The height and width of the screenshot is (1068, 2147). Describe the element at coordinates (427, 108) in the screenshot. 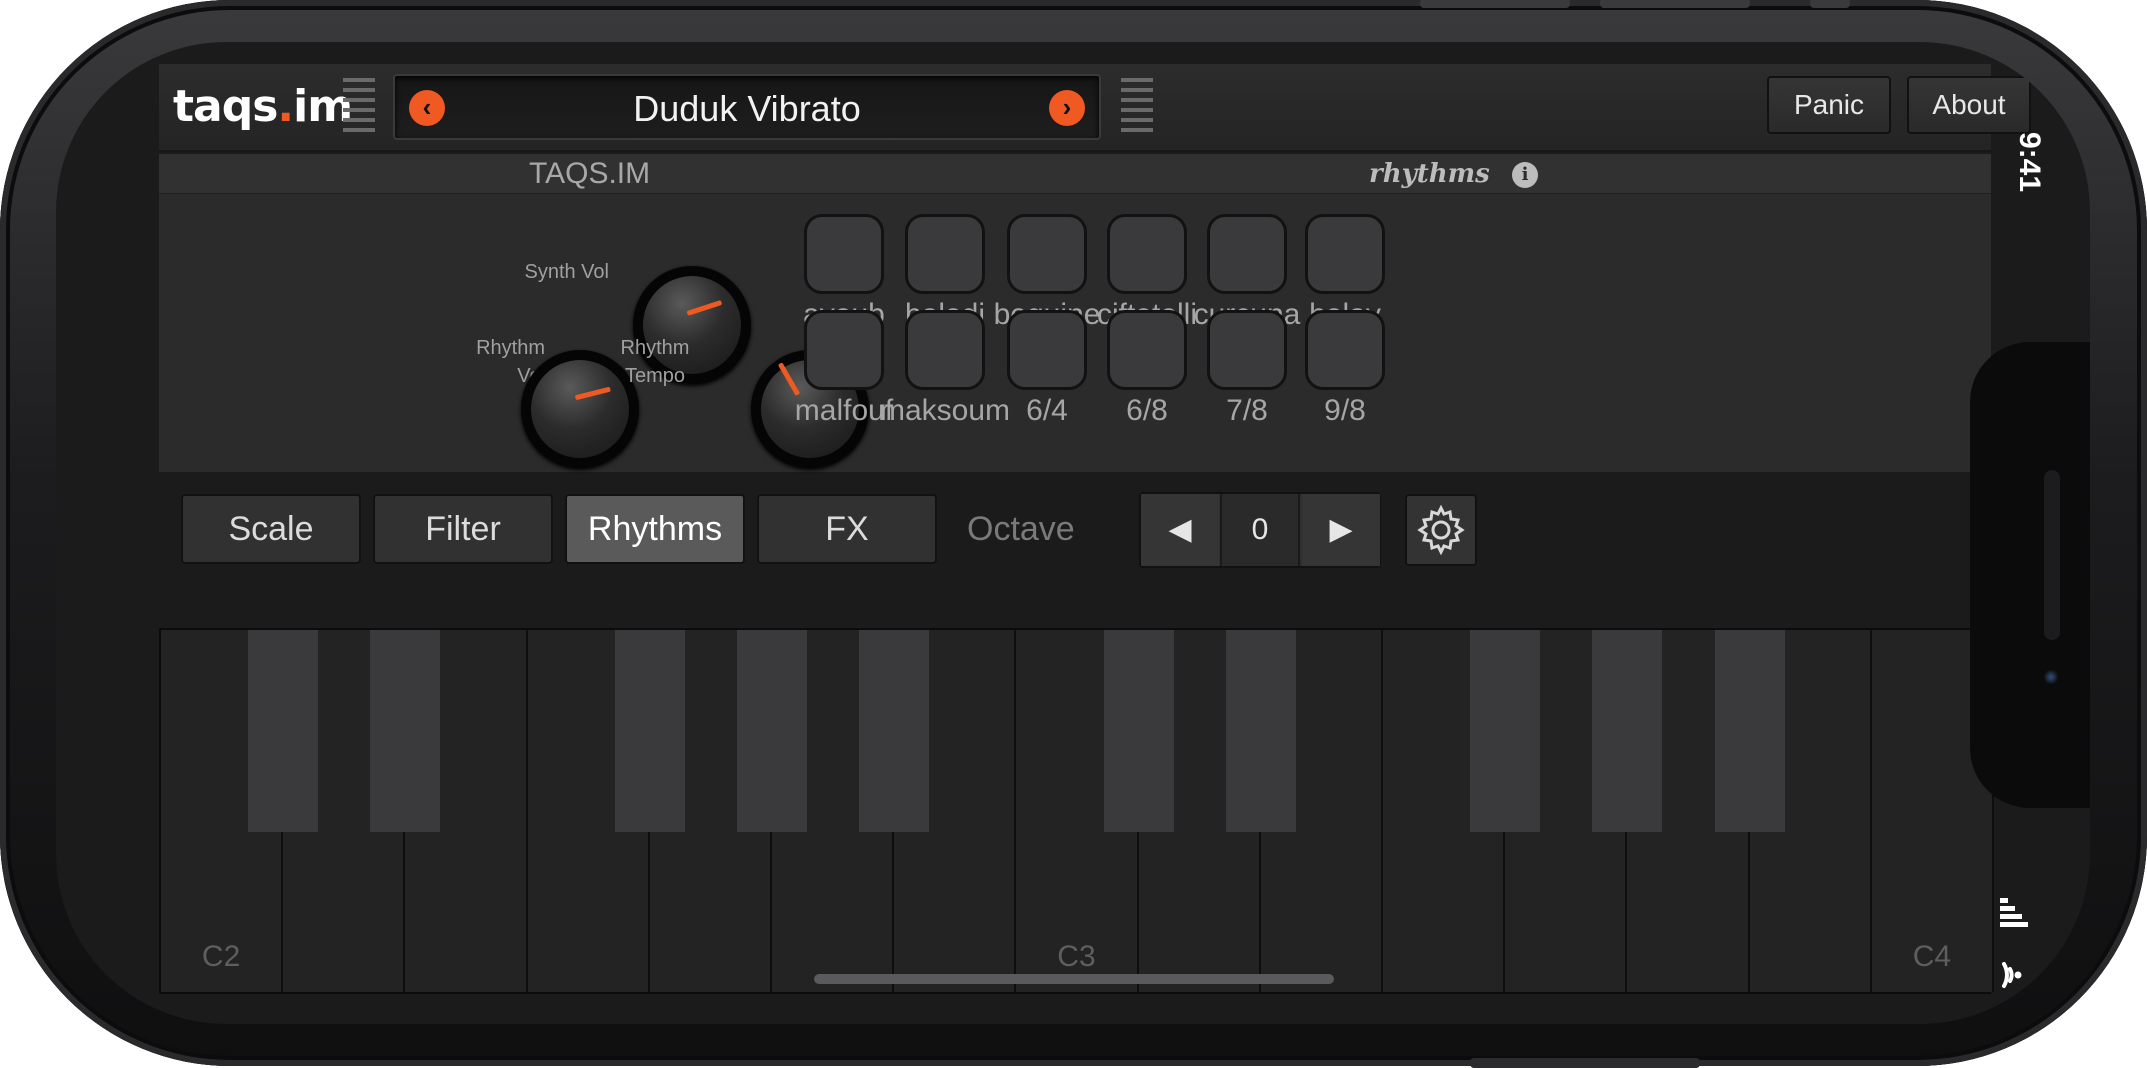

I see `chevron-left-icon: ‹` at that location.